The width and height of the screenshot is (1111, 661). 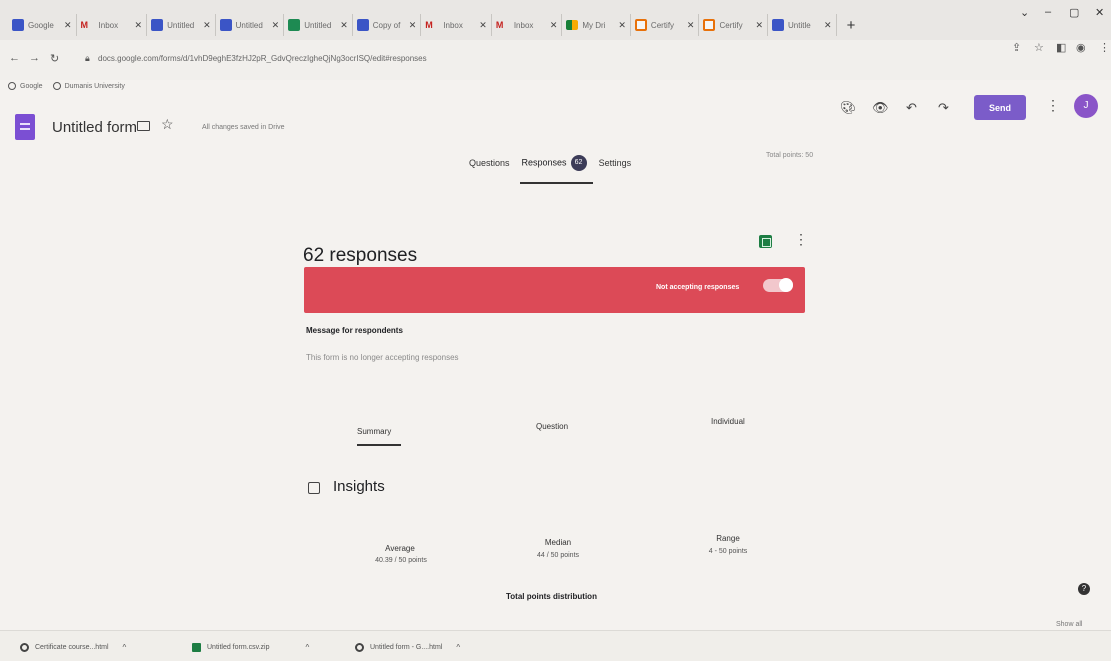 What do you see at coordinates (84, 25) in the screenshot?
I see `gmail-icon: M` at bounding box center [84, 25].